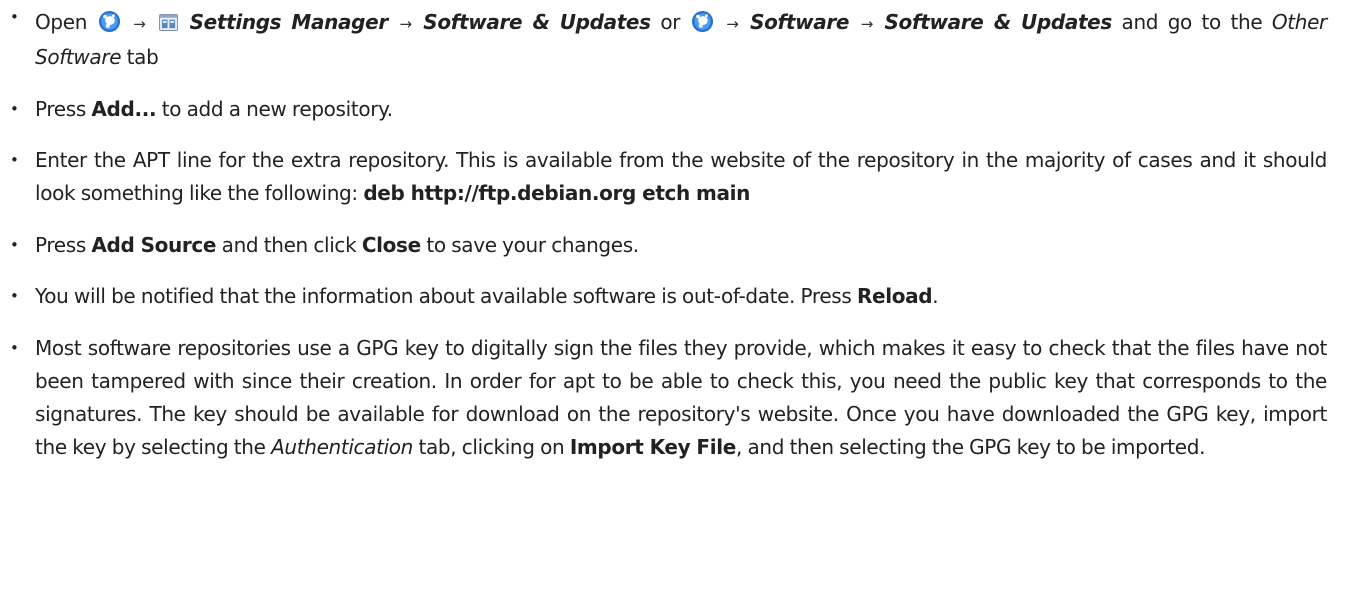 The image size is (1357, 603). Describe the element at coordinates (142, 57) in the screenshot. I see `step-text: tab` at that location.